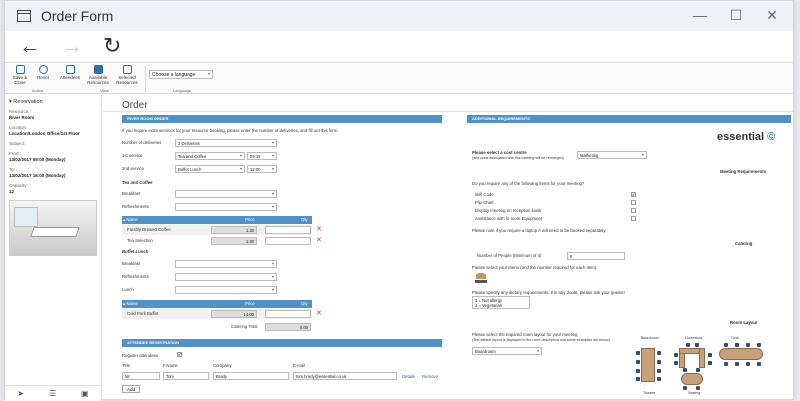 This screenshot has width=800, height=401. Describe the element at coordinates (499, 152) in the screenshot. I see `cost-centre-label: Please select a cost centre` at that location.